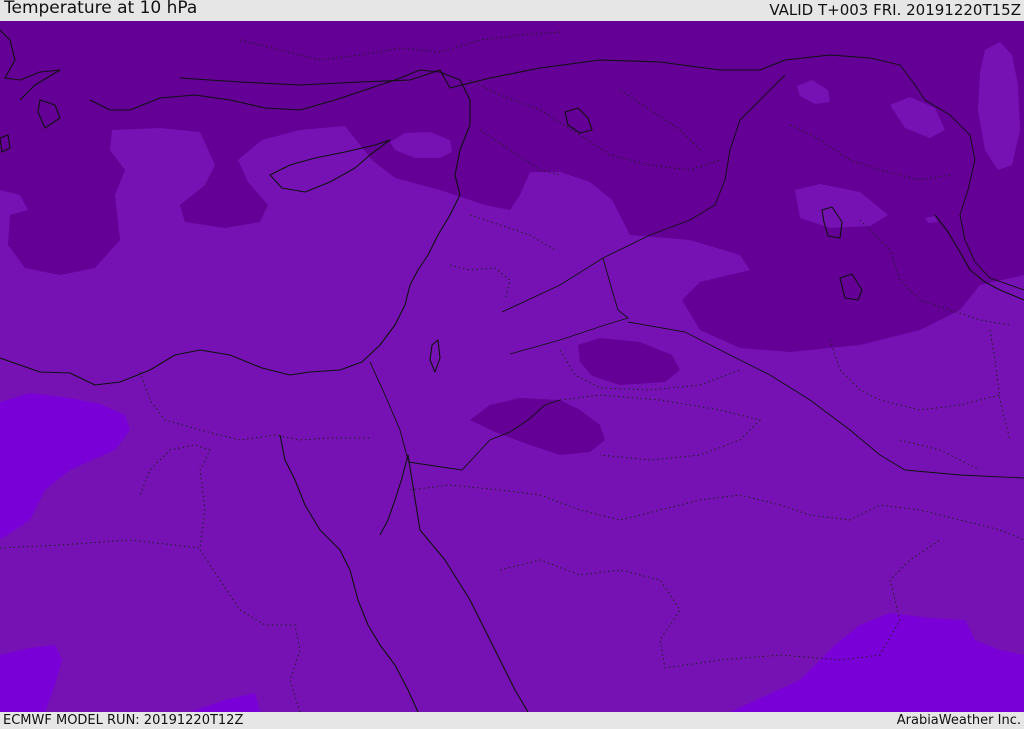 The width and height of the screenshot is (1024, 729). Describe the element at coordinates (958, 720) in the screenshot. I see `publisher-credit: ArabiaWeather Inc.` at that location.